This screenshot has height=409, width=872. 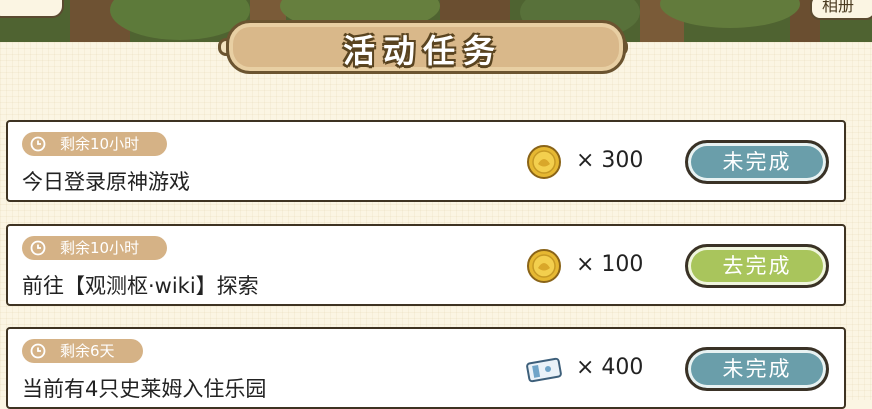 What do you see at coordinates (610, 264) in the screenshot?
I see `reward-count: × 100` at bounding box center [610, 264].